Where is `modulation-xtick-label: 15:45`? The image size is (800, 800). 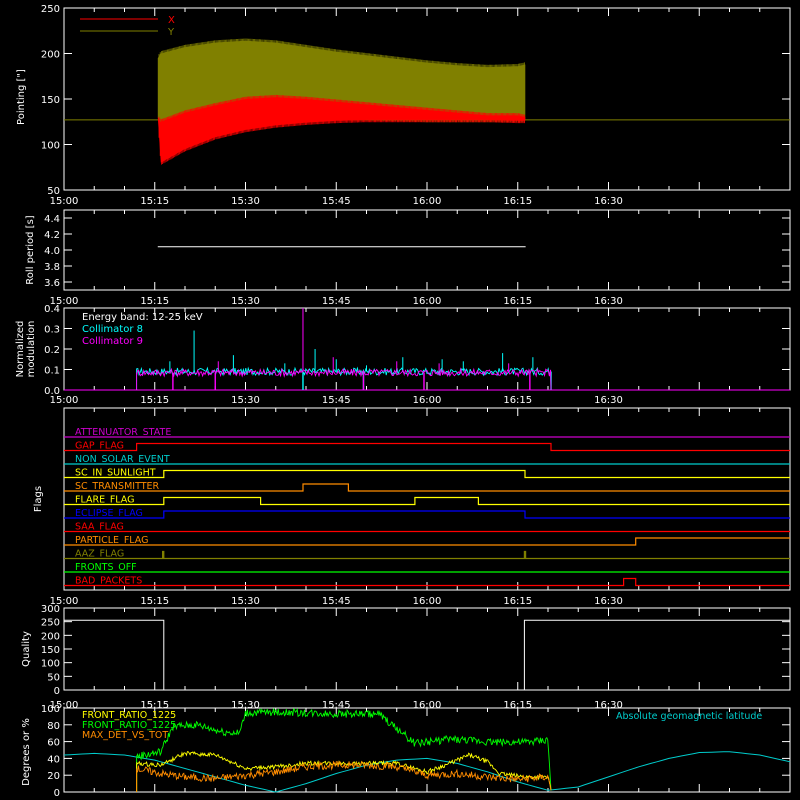 modulation-xtick-label: 15:45 is located at coordinates (336, 400).